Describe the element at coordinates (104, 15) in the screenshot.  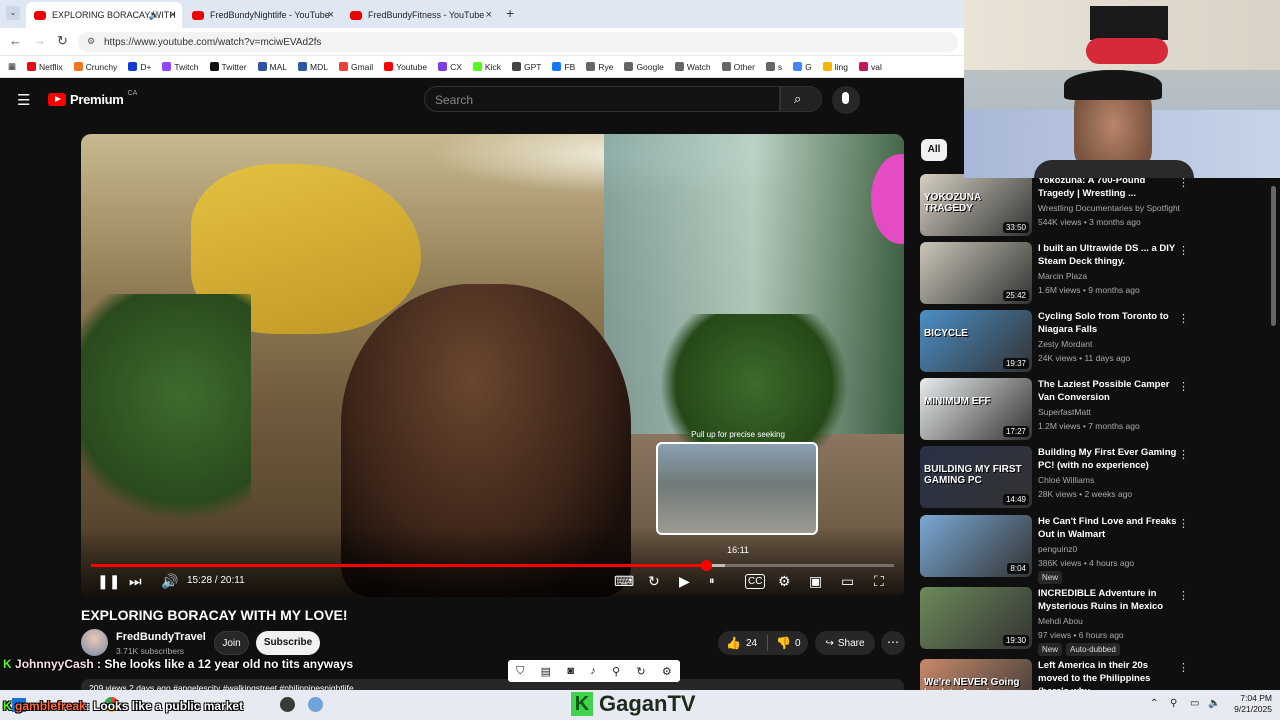
I see `tab-active: EXPLORING BORACAY WITH 🔊 ×` at that location.